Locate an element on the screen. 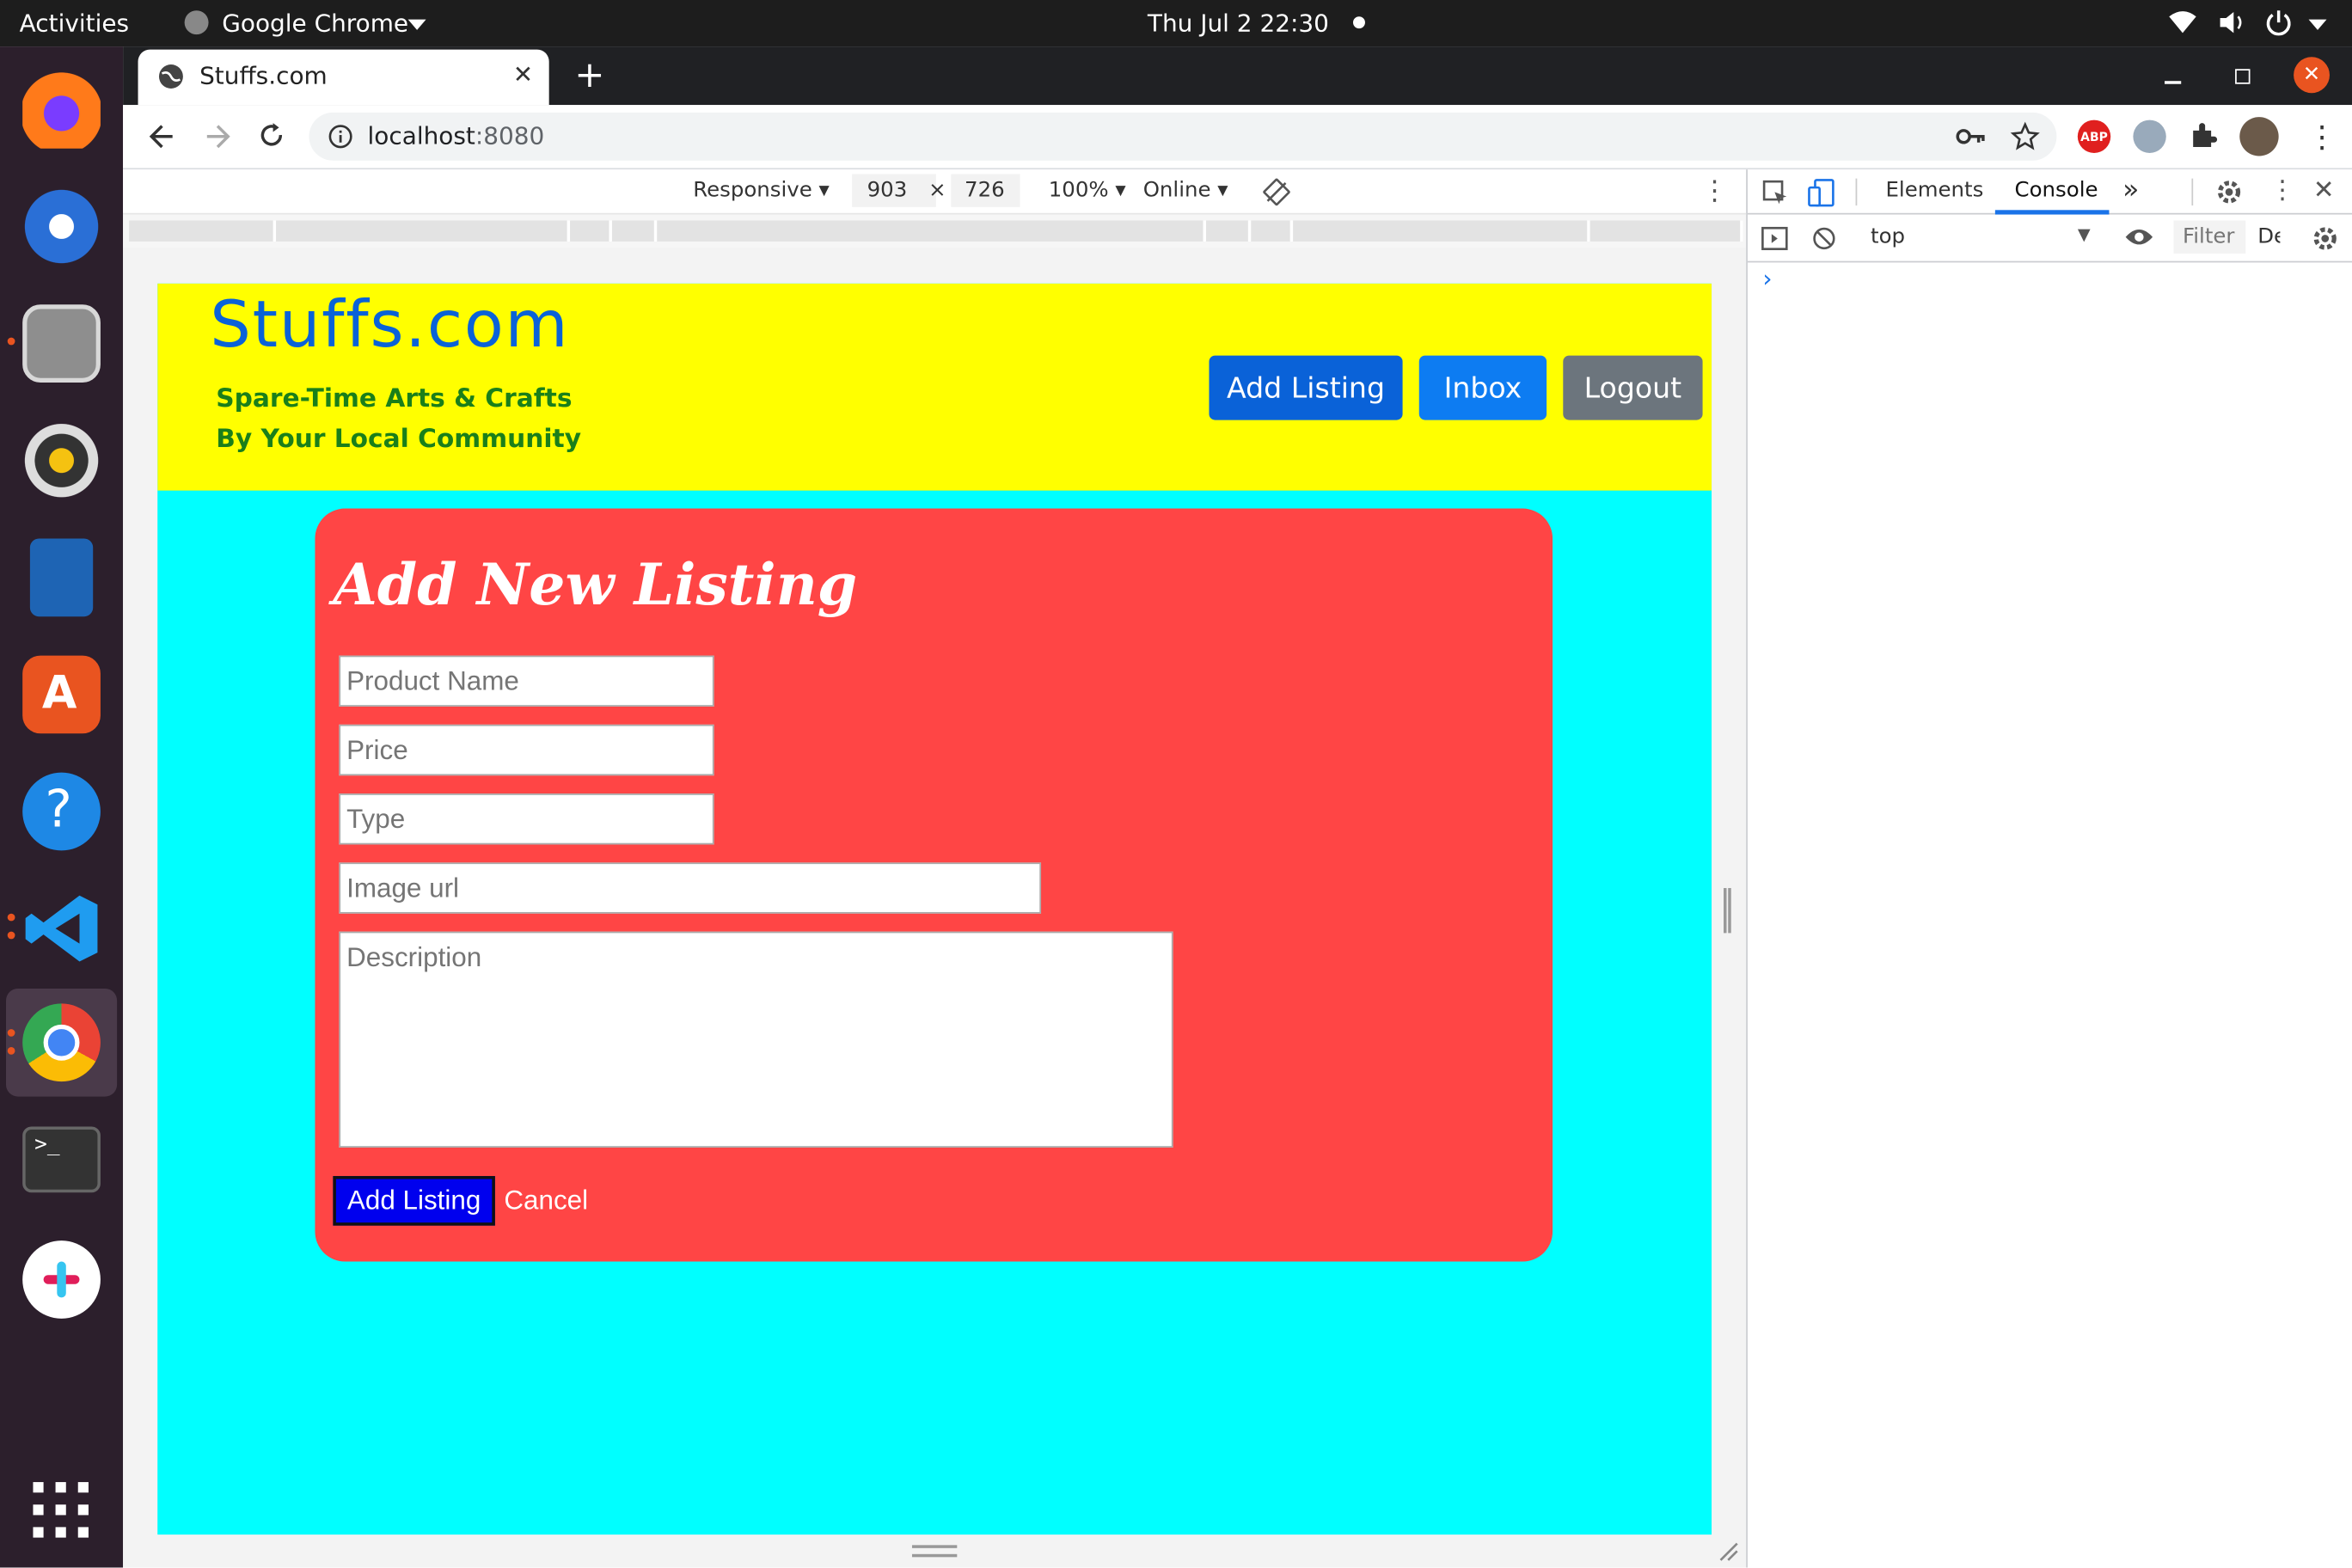 The width and height of the screenshot is (2352, 1568). key-icon is located at coordinates (1971, 137).